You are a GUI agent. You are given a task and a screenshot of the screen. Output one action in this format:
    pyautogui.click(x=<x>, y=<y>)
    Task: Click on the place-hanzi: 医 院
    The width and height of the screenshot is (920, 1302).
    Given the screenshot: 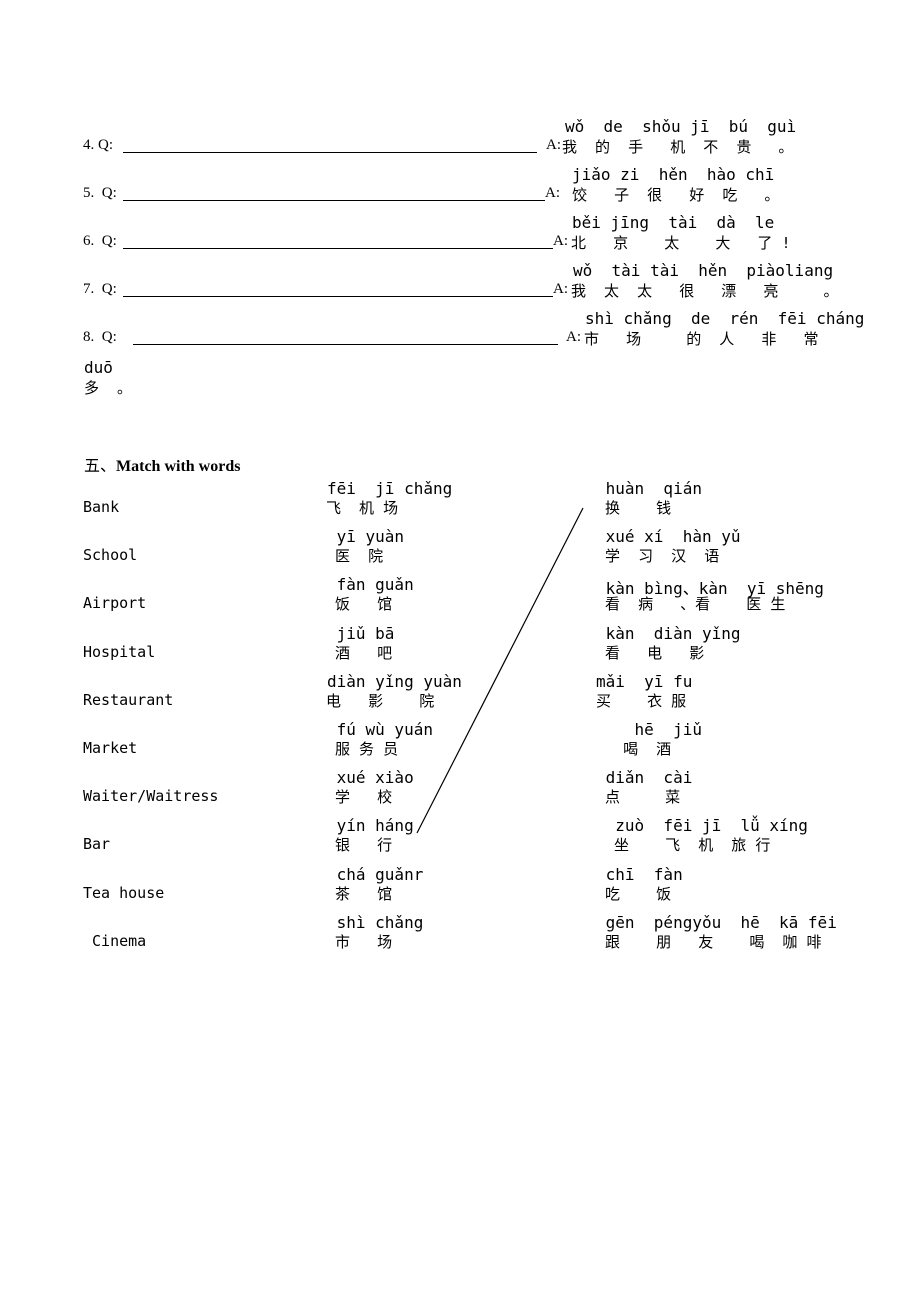 What is the action you would take?
    pyautogui.click(x=354, y=555)
    